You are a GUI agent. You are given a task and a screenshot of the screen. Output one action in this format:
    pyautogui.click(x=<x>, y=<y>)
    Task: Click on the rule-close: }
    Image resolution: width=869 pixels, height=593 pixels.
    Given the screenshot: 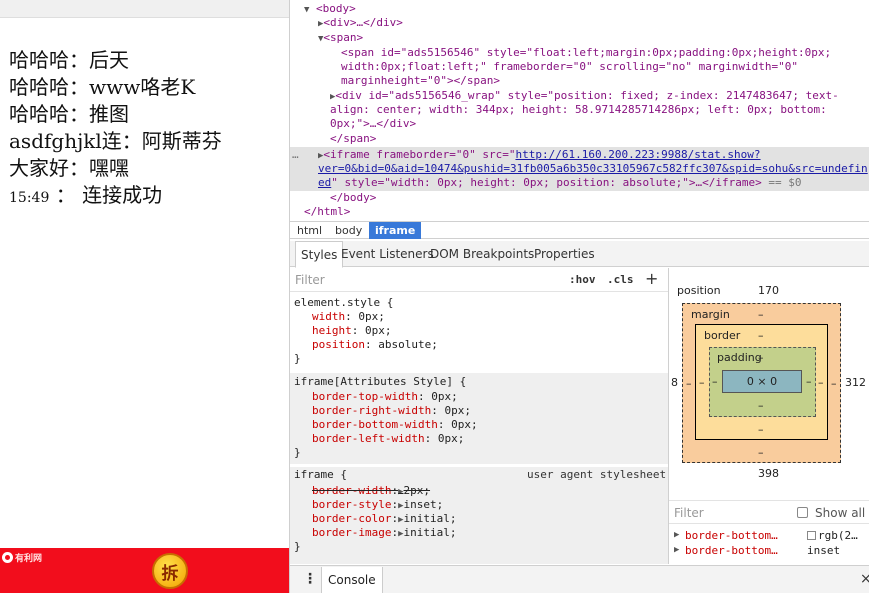 What is the action you would take?
    pyautogui.click(x=297, y=546)
    